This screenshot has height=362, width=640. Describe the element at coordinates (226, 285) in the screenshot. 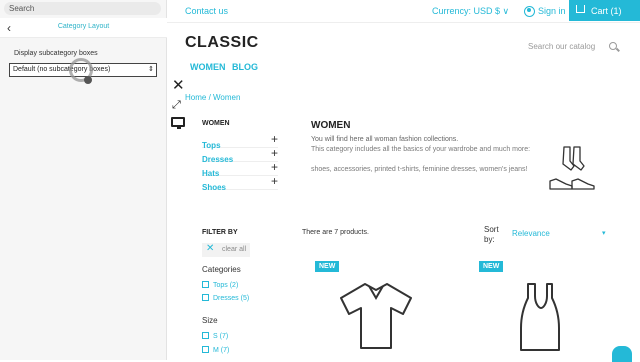

I see `facet-label: Tops (2)` at that location.